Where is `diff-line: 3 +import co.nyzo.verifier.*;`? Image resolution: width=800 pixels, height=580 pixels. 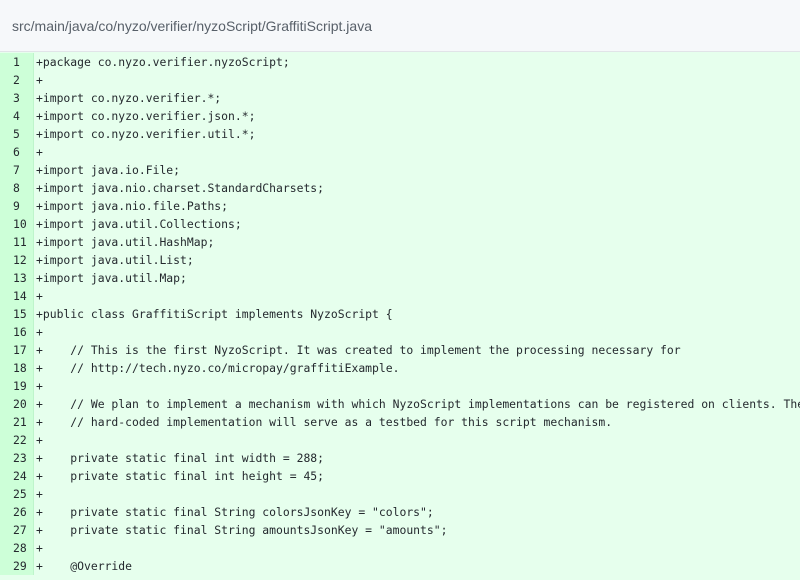
diff-line: 3 +import co.nyzo.verifier.*; is located at coordinates (400, 98).